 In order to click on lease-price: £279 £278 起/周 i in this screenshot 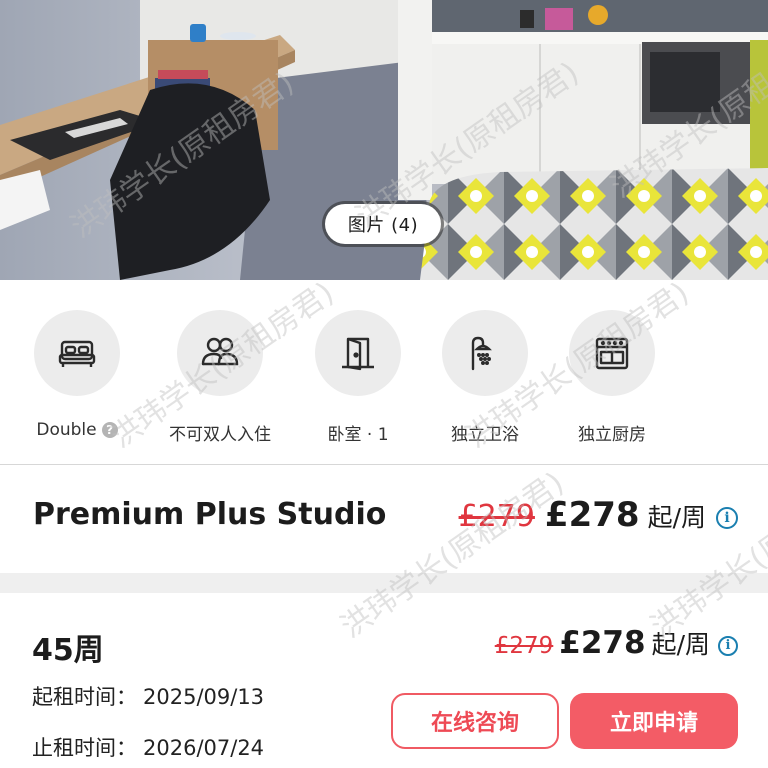, I will do `click(616, 643)`.